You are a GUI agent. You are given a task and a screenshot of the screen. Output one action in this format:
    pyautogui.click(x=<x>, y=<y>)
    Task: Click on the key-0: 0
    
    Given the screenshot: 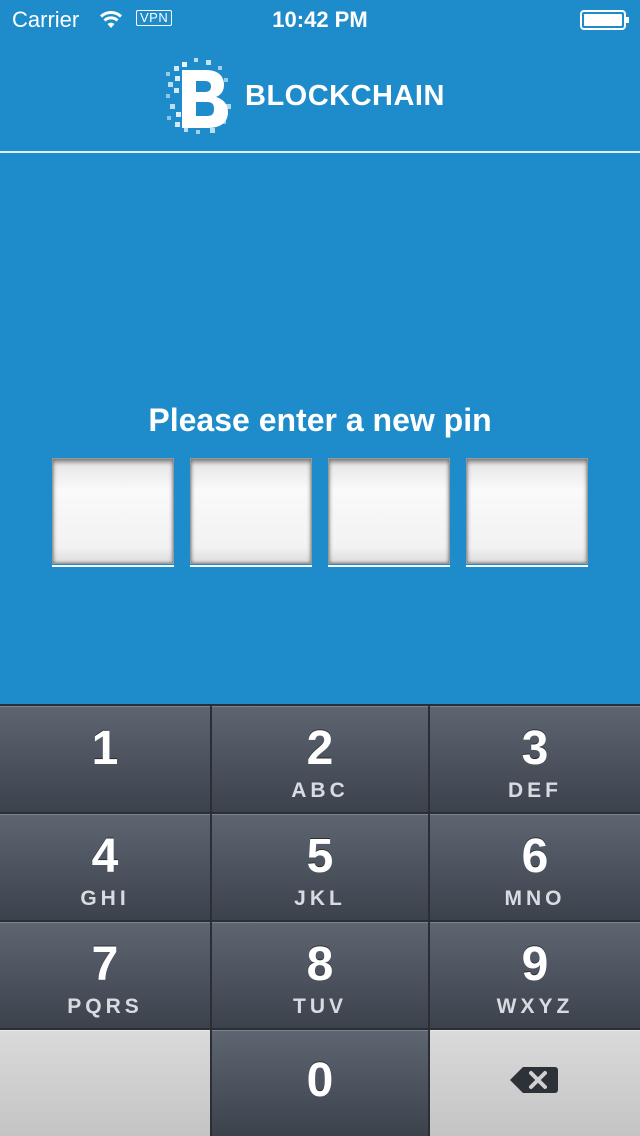 What is the action you would take?
    pyautogui.click(x=320, y=1083)
    